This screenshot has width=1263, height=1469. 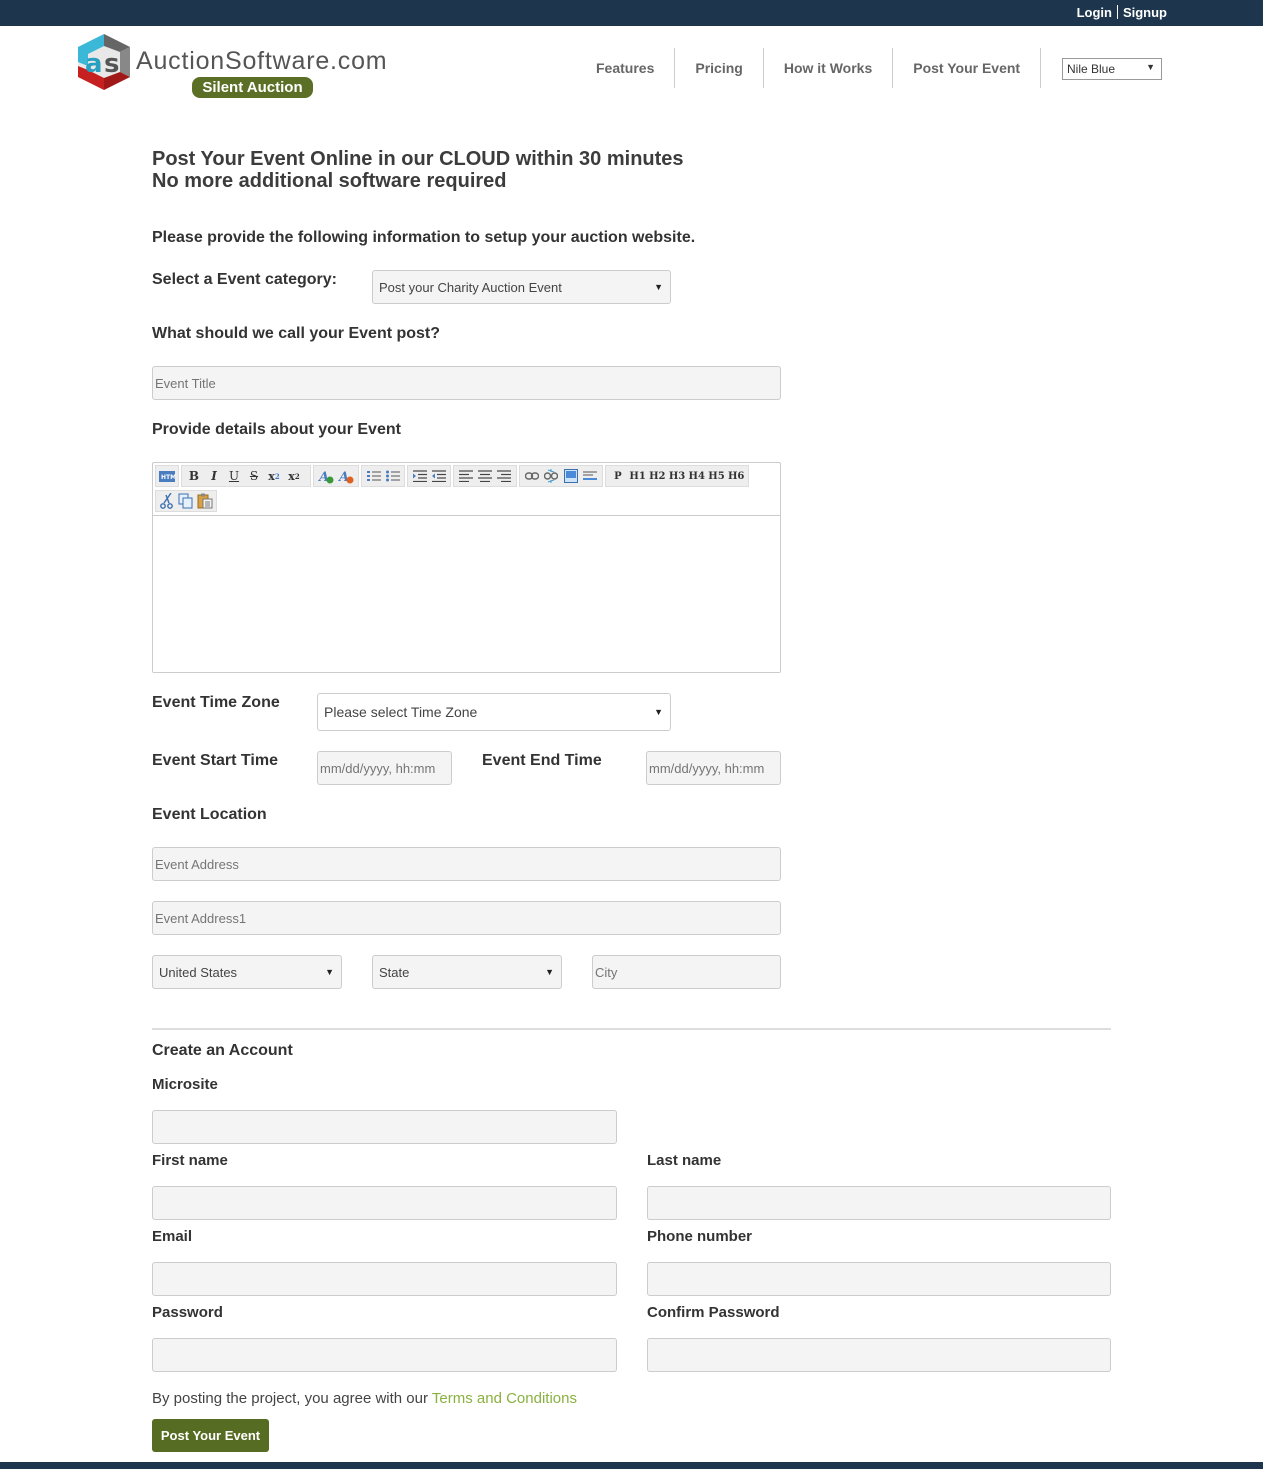 I want to click on paragraph-button: P, so click(x=618, y=476).